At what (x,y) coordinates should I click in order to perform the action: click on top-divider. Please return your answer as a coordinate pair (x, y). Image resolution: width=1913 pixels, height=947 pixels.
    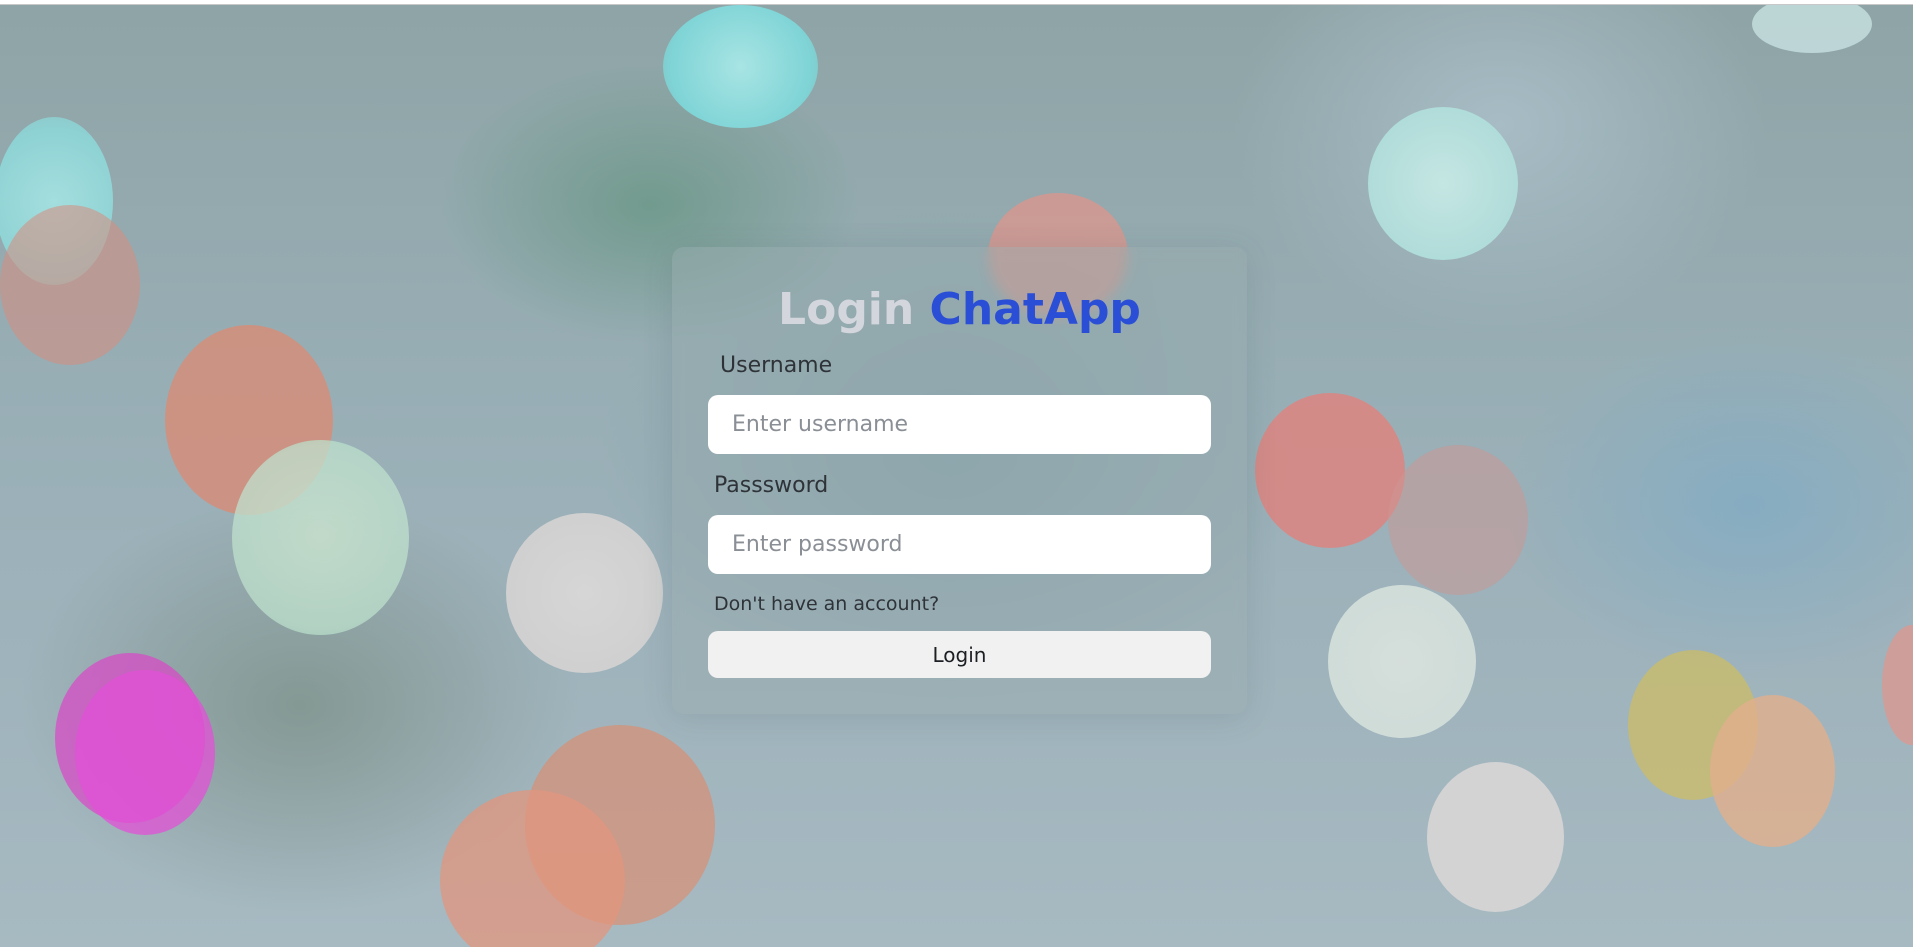
    Looking at the image, I should click on (956, 2).